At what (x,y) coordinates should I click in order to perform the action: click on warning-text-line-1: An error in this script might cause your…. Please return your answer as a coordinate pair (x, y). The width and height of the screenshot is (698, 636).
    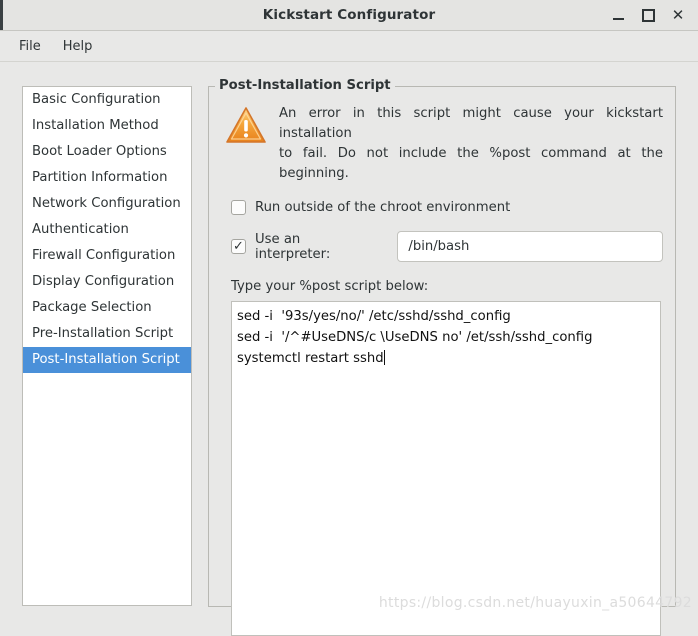
    Looking at the image, I should click on (471, 123).